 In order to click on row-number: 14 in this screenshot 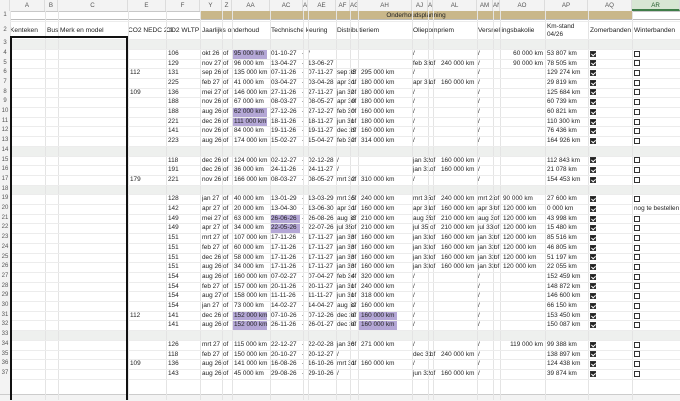, I will do `click(5, 151)`.